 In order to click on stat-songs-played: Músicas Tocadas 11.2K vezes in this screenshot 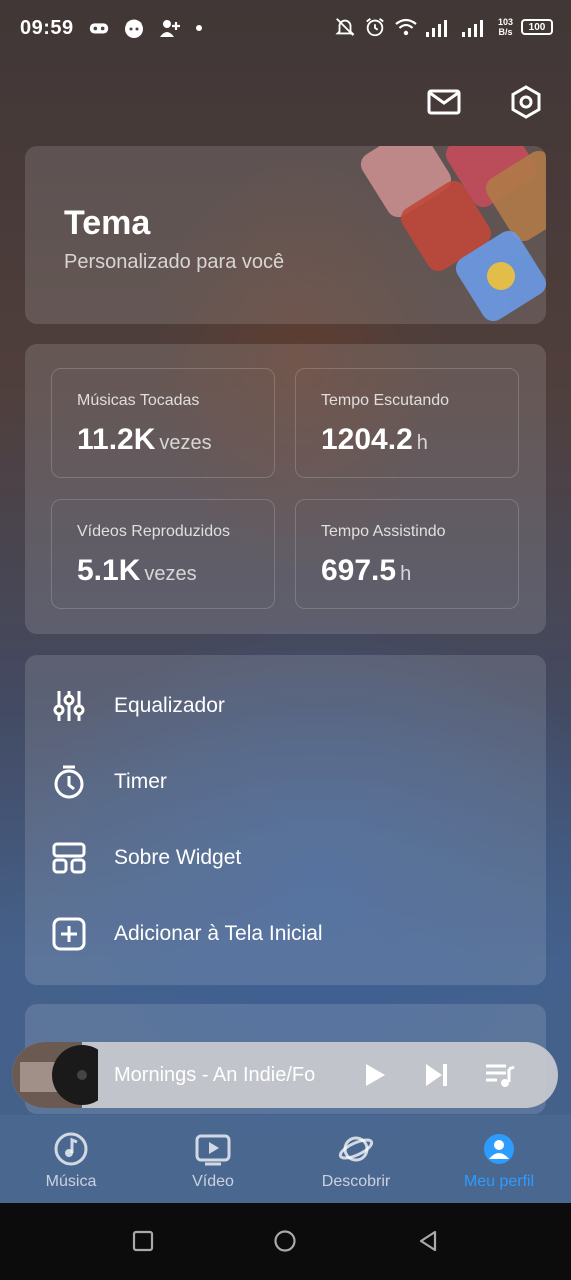, I will do `click(163, 423)`.